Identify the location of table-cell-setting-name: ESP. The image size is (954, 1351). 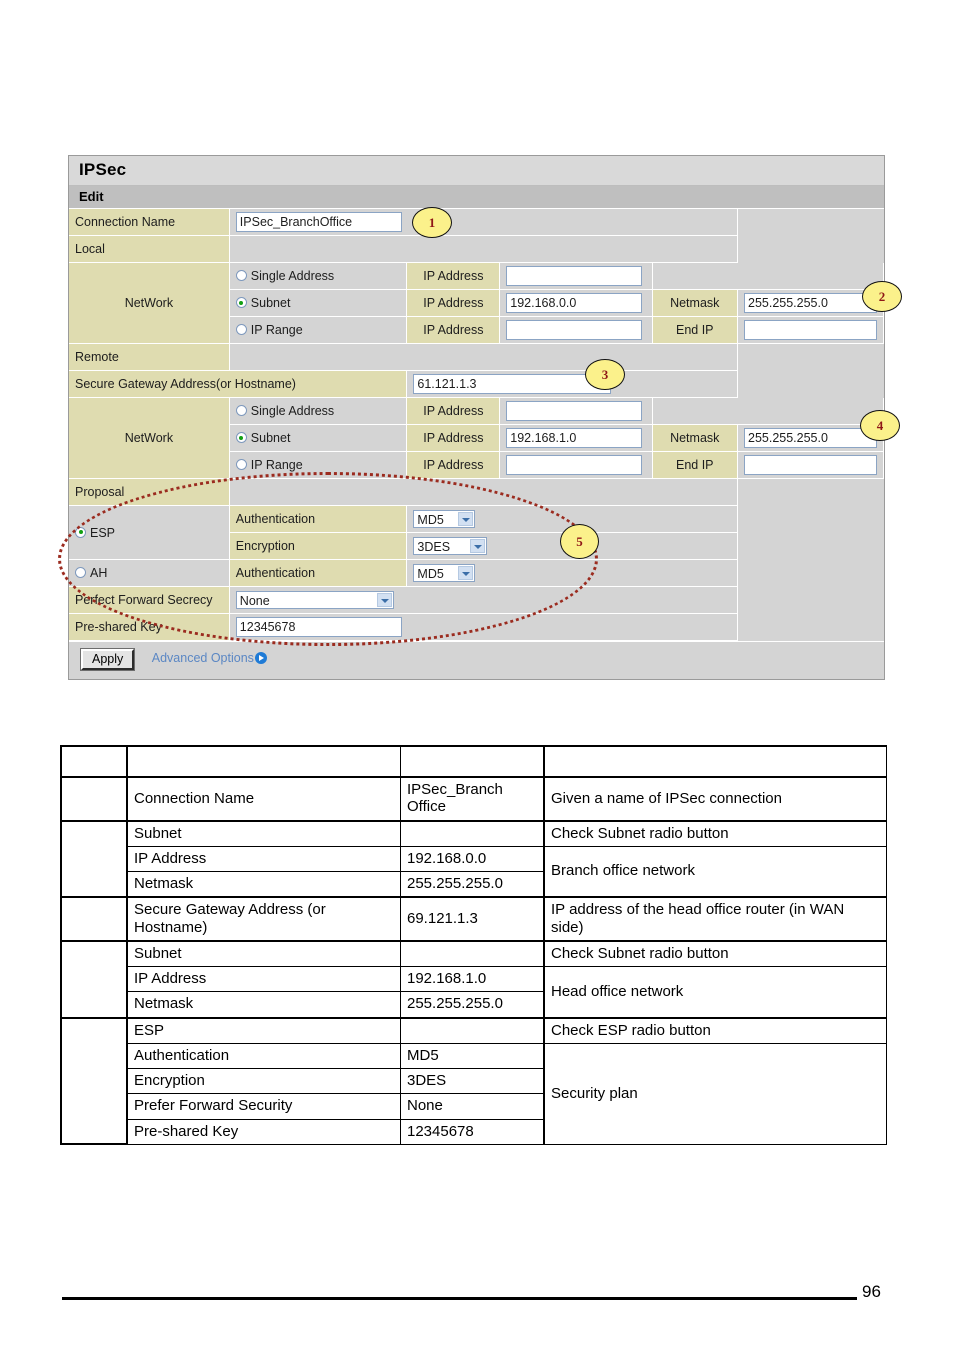
(263, 1030).